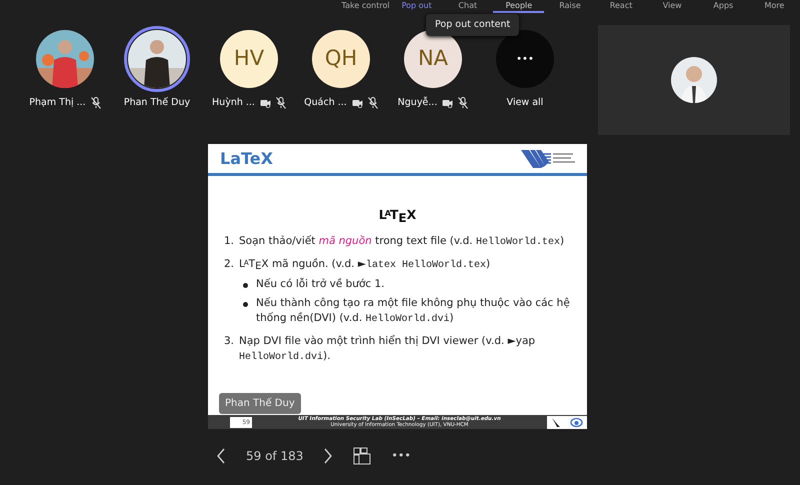  What do you see at coordinates (525, 103) in the screenshot?
I see `view-all-label: View all` at bounding box center [525, 103].